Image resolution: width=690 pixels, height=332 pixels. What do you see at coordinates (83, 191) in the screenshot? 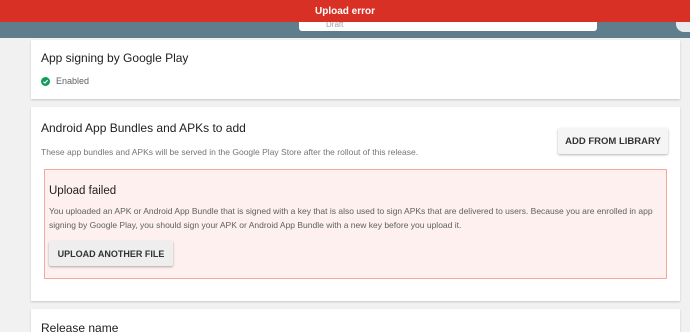
I see `upload-error-title: Upload failed` at bounding box center [83, 191].